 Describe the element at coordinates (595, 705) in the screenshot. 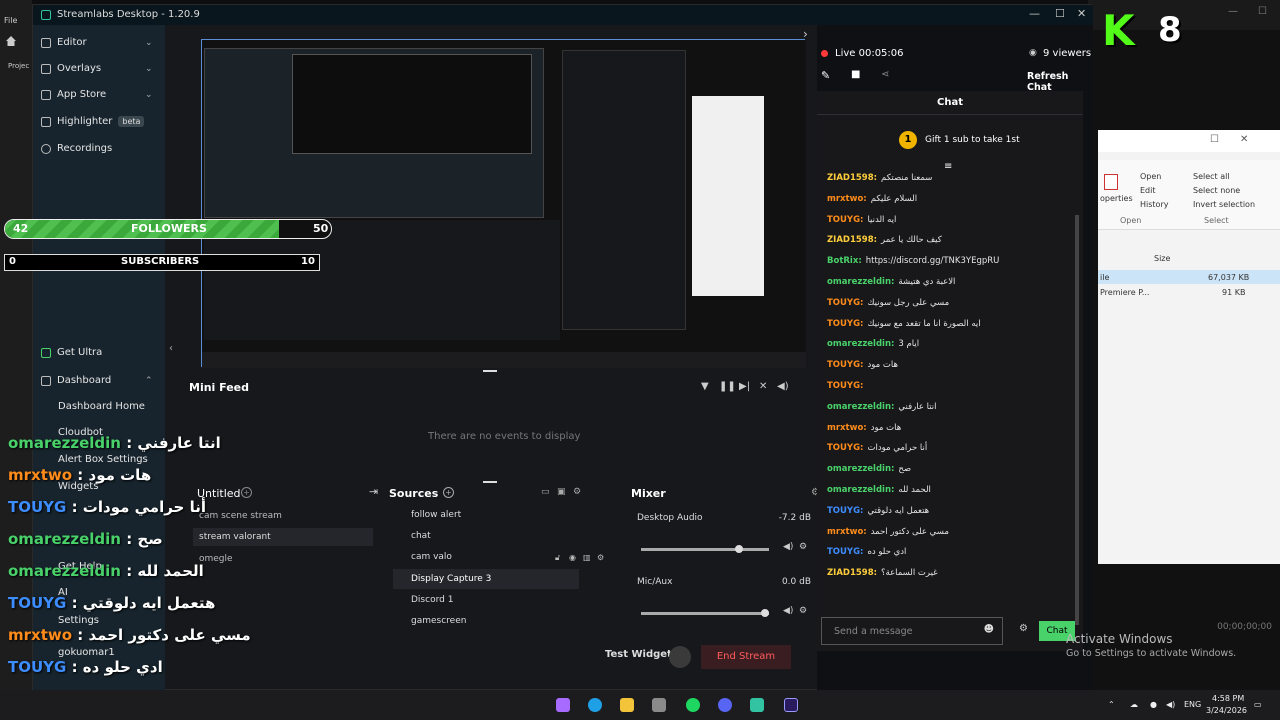

I see `edge-icon` at that location.